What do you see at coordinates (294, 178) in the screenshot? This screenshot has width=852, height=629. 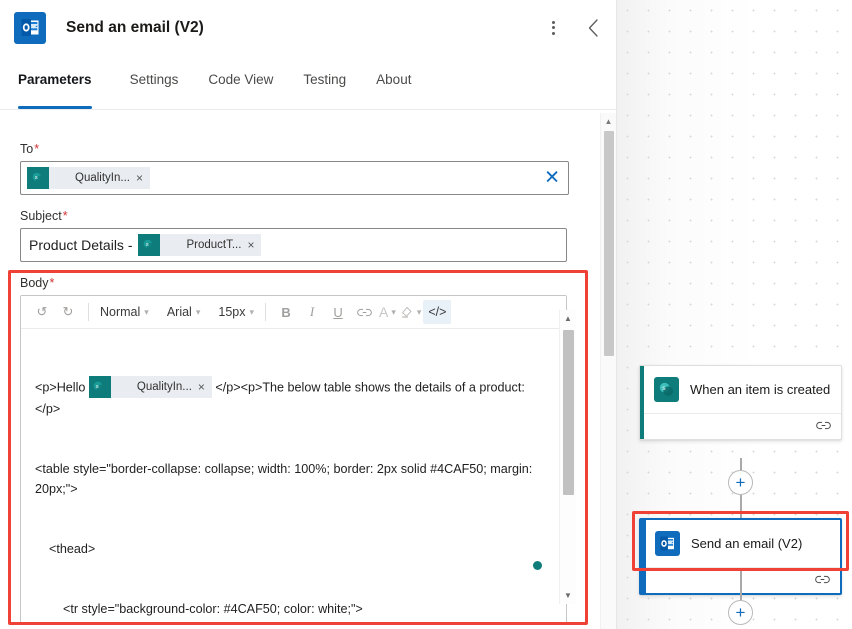 I see `to-input: s QualityIn... × ✕` at bounding box center [294, 178].